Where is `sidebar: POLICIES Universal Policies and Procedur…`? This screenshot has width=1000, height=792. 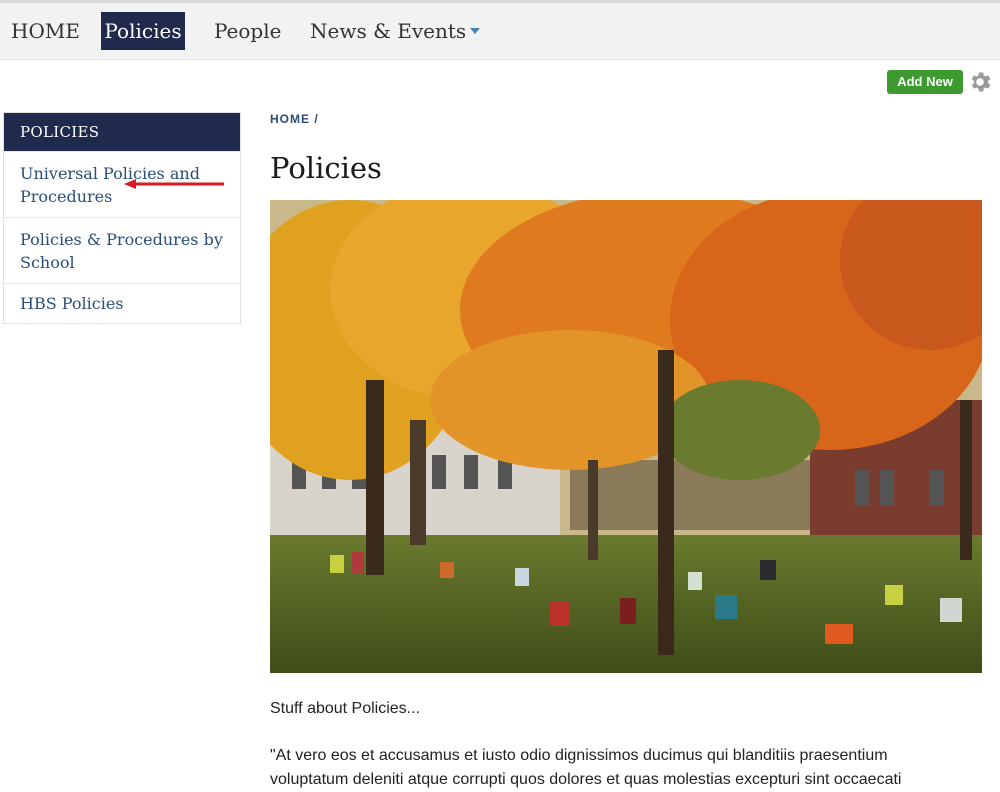 sidebar: POLICIES Universal Policies and Procedur… is located at coordinates (122, 218).